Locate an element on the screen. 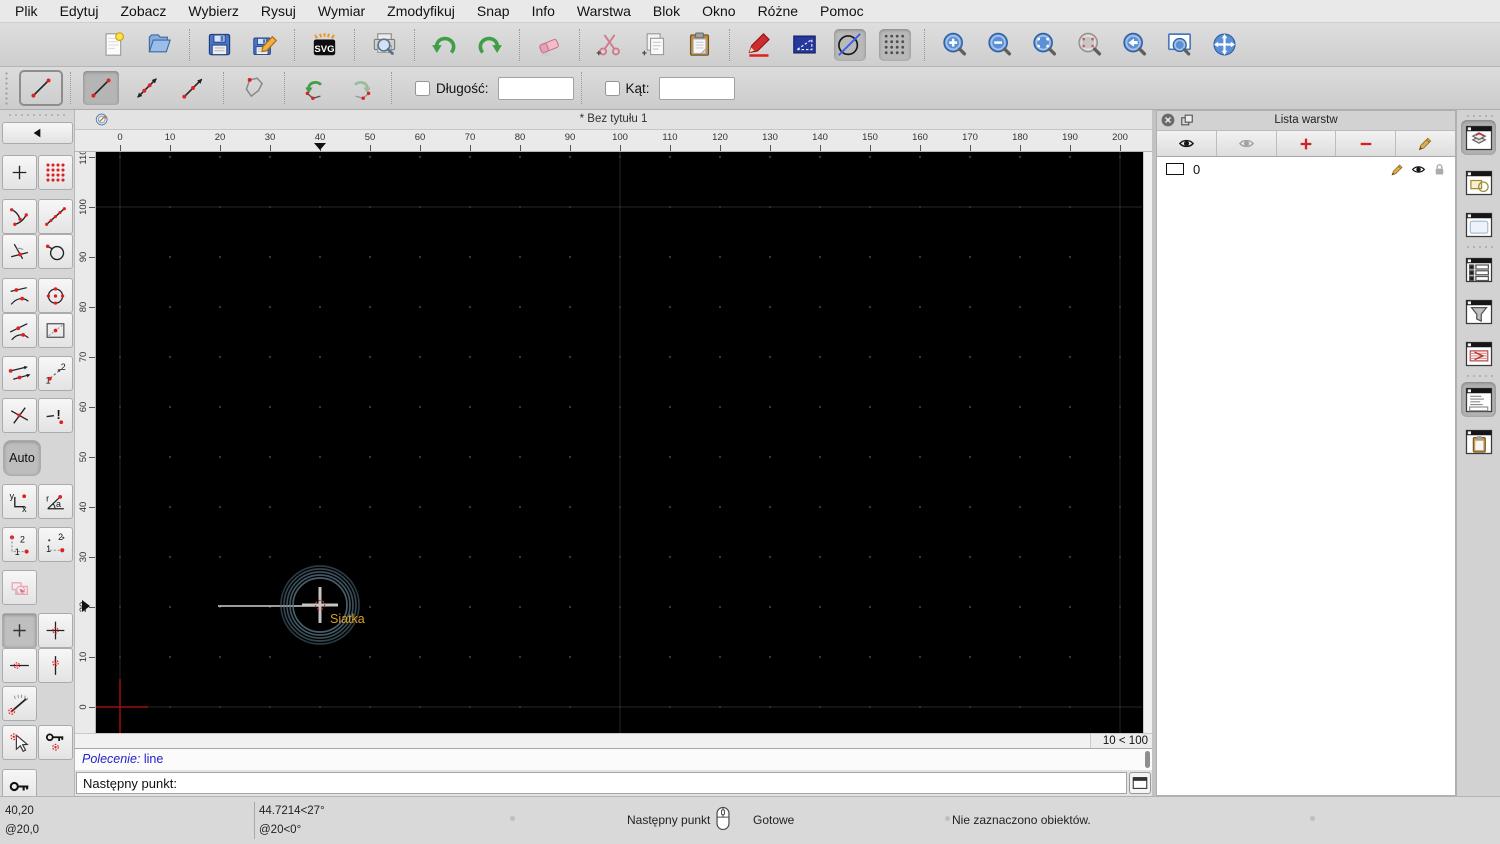  angle-checkbox is located at coordinates (612, 88).